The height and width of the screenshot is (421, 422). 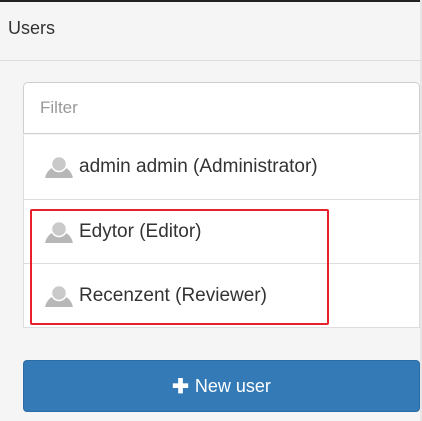 What do you see at coordinates (221, 108) in the screenshot?
I see `filter-input` at bounding box center [221, 108].